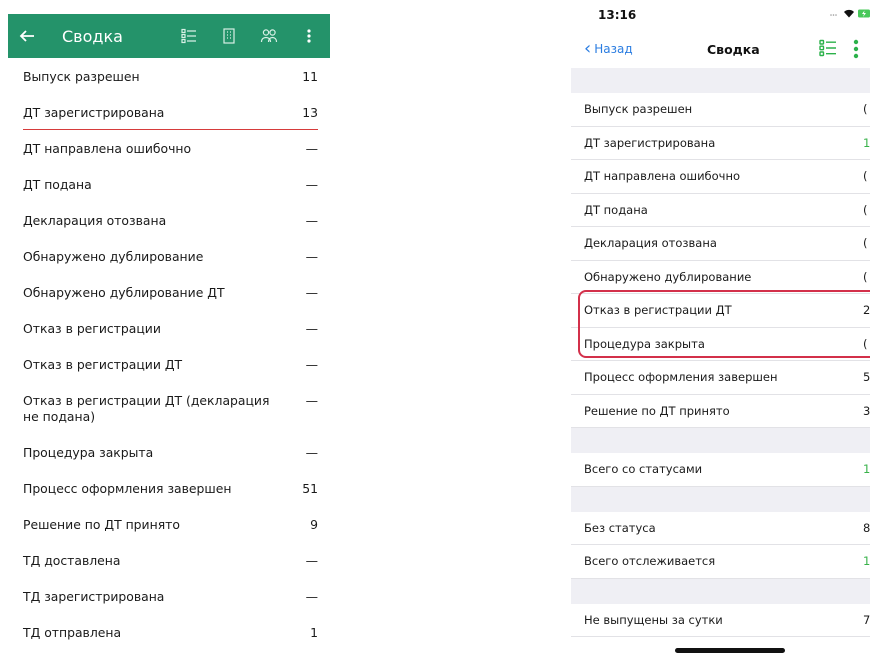 The image size is (870, 653). I want to click on status-label: Декларация отозвана, so click(95, 220).